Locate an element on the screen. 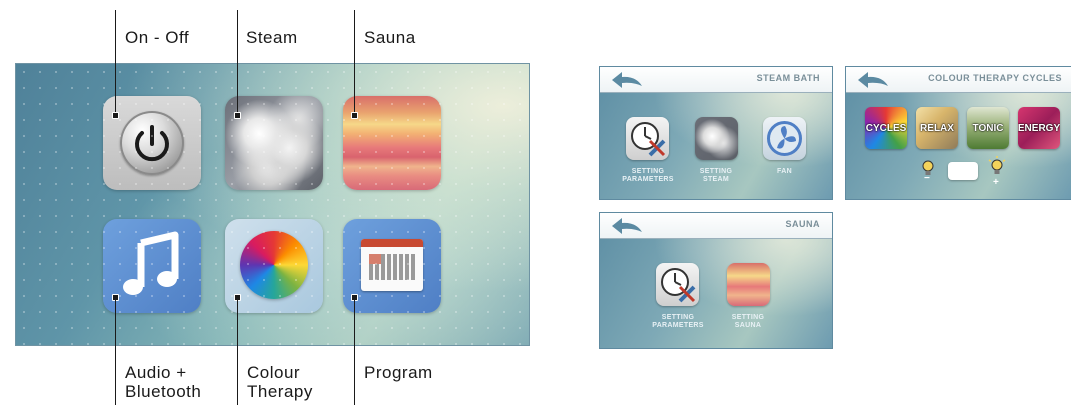 The image size is (1071, 405). setting-parameters-button is located at coordinates (647, 138).